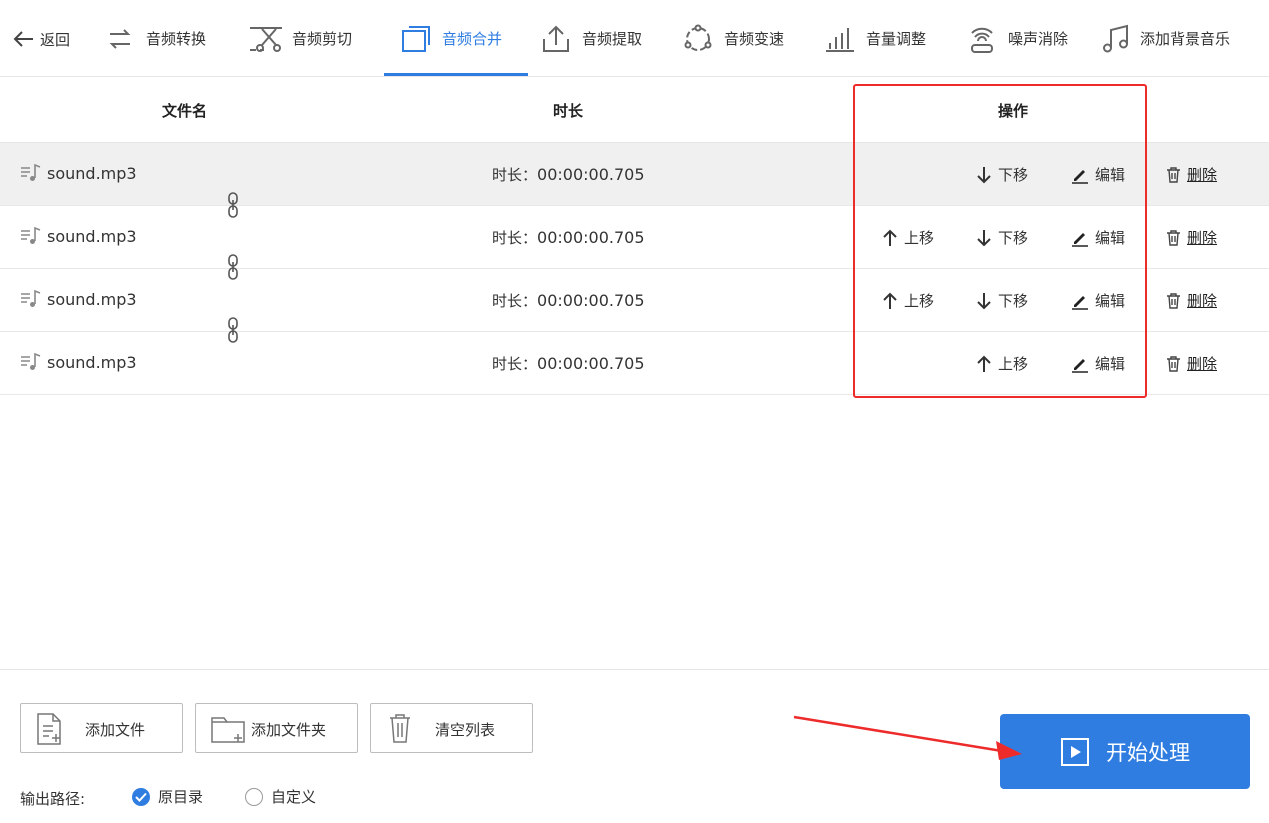 This screenshot has height=823, width=1269. What do you see at coordinates (472, 39) in the screenshot?
I see `tab-label: 音频合并` at bounding box center [472, 39].